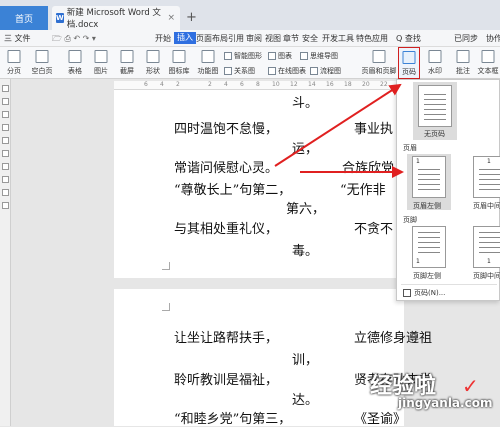 Image resolution: width=500 pixels, height=427 pixels. What do you see at coordinates (429, 177) in the screenshot?
I see `header-left-option: 1` at bounding box center [429, 177].